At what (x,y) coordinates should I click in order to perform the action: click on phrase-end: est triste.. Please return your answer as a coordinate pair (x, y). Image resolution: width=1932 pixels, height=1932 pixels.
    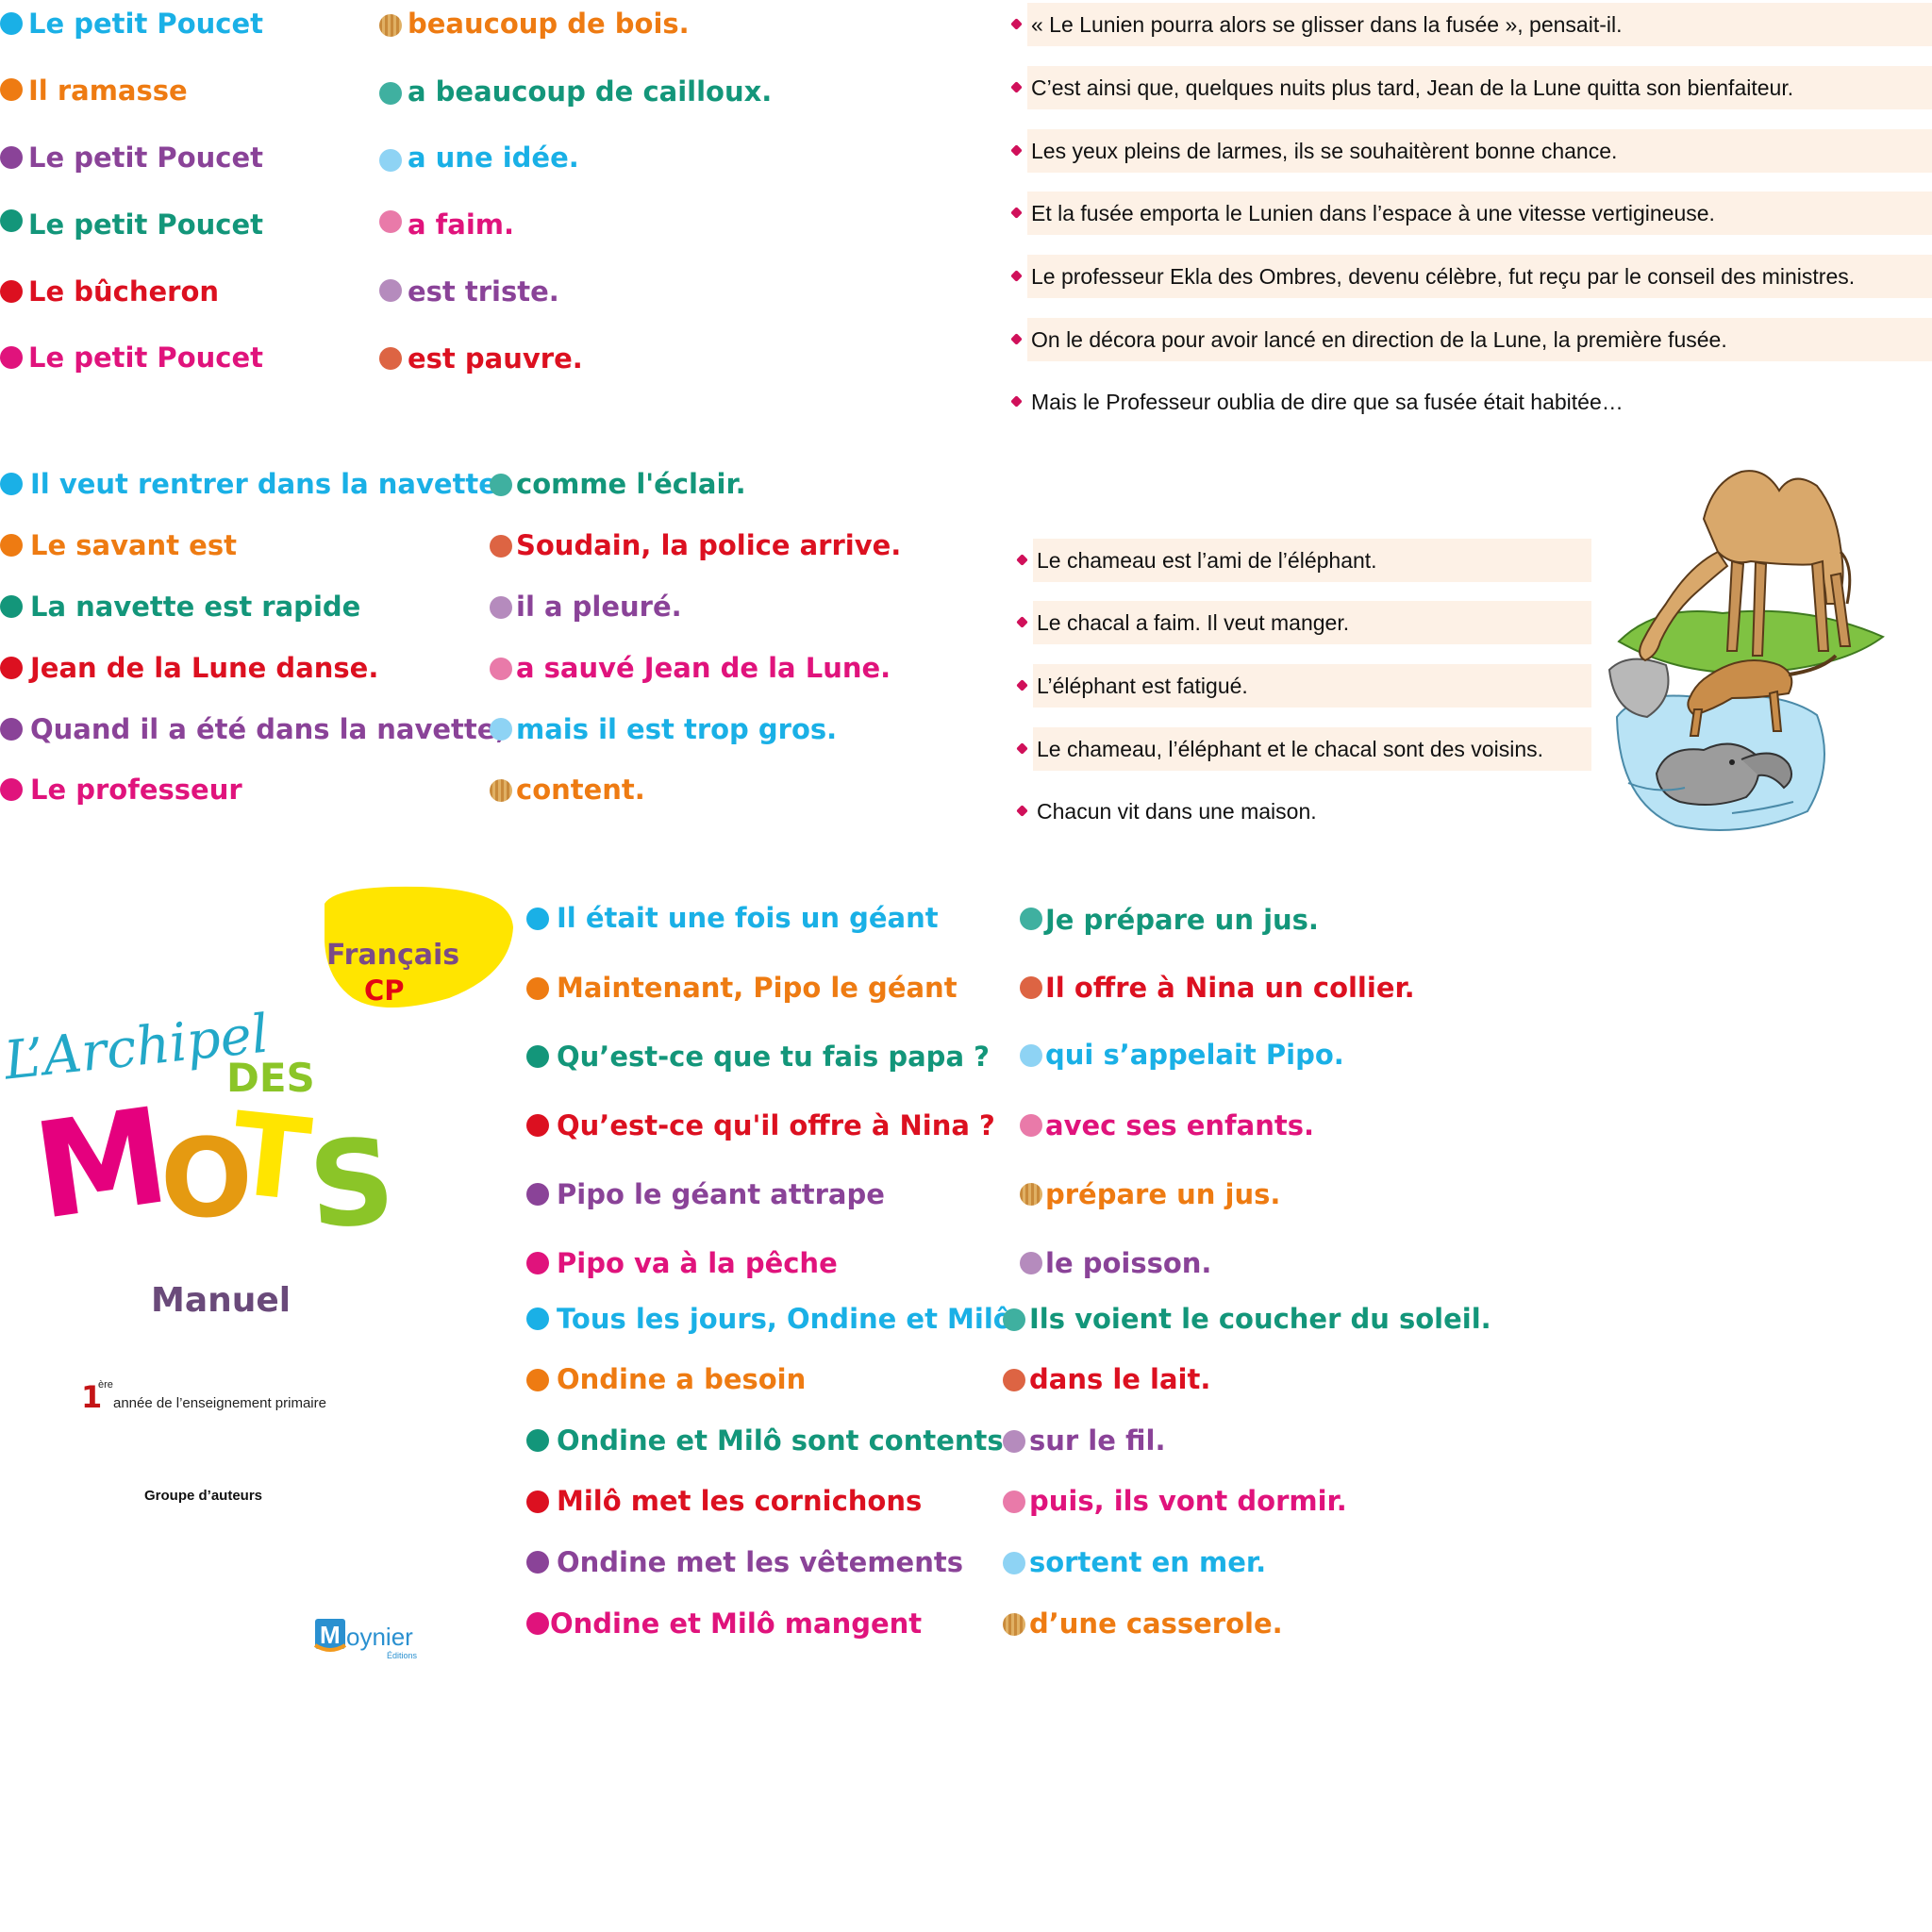
    Looking at the image, I should click on (484, 291).